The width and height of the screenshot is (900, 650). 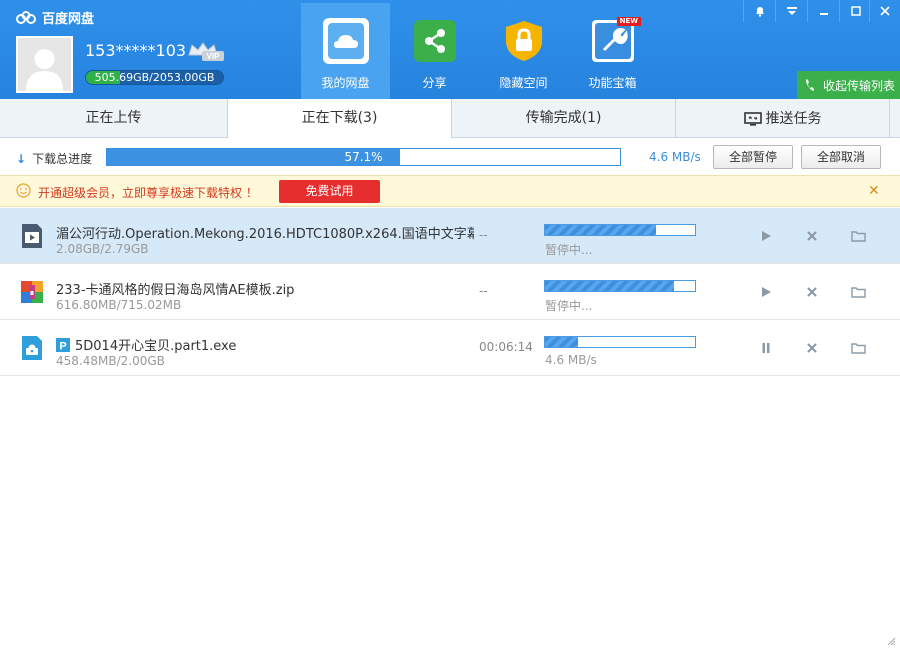 I want to click on resize-grip-icon, so click(x=891, y=641).